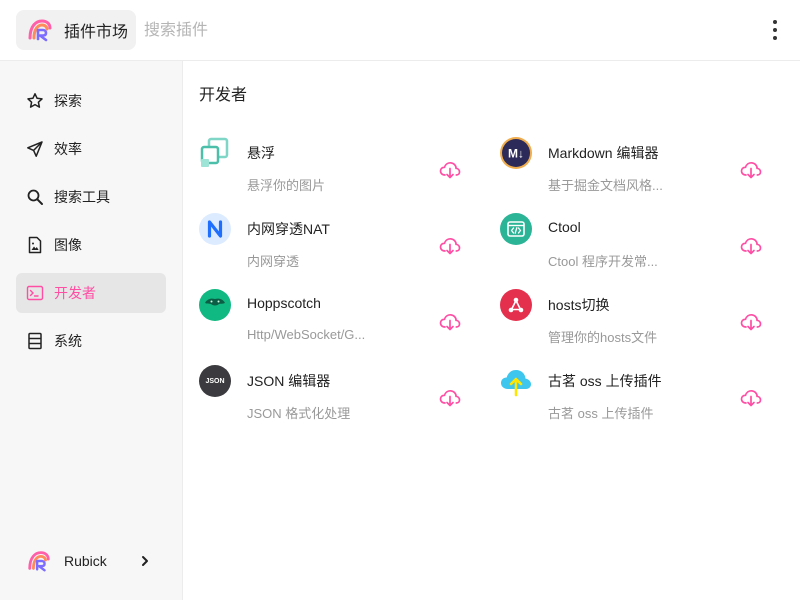 This screenshot has height=600, width=800. I want to click on header: 插件市场, so click(400, 30).